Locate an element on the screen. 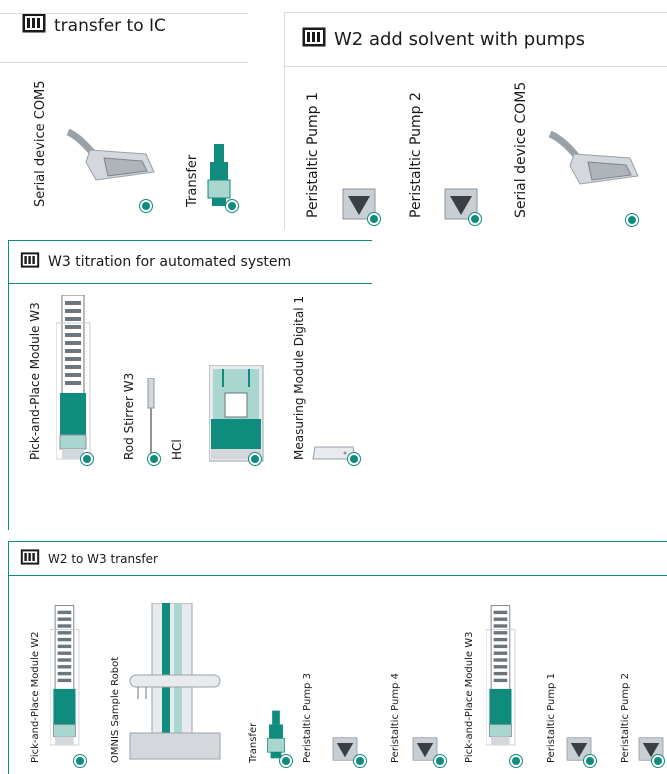 This screenshot has height=774, width=667. device-label: Peristaltic Pump 4 is located at coordinates (395, 718).